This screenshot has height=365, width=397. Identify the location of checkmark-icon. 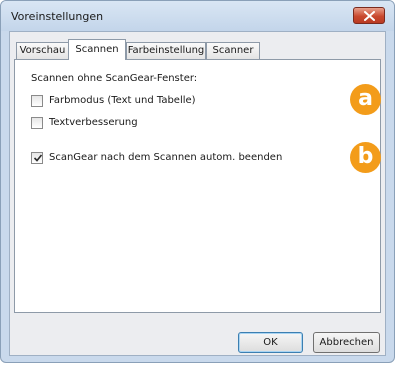
(38, 158).